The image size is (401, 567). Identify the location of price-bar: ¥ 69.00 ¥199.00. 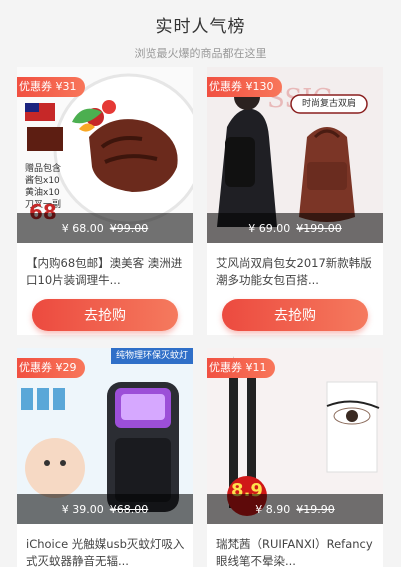
(295, 228).